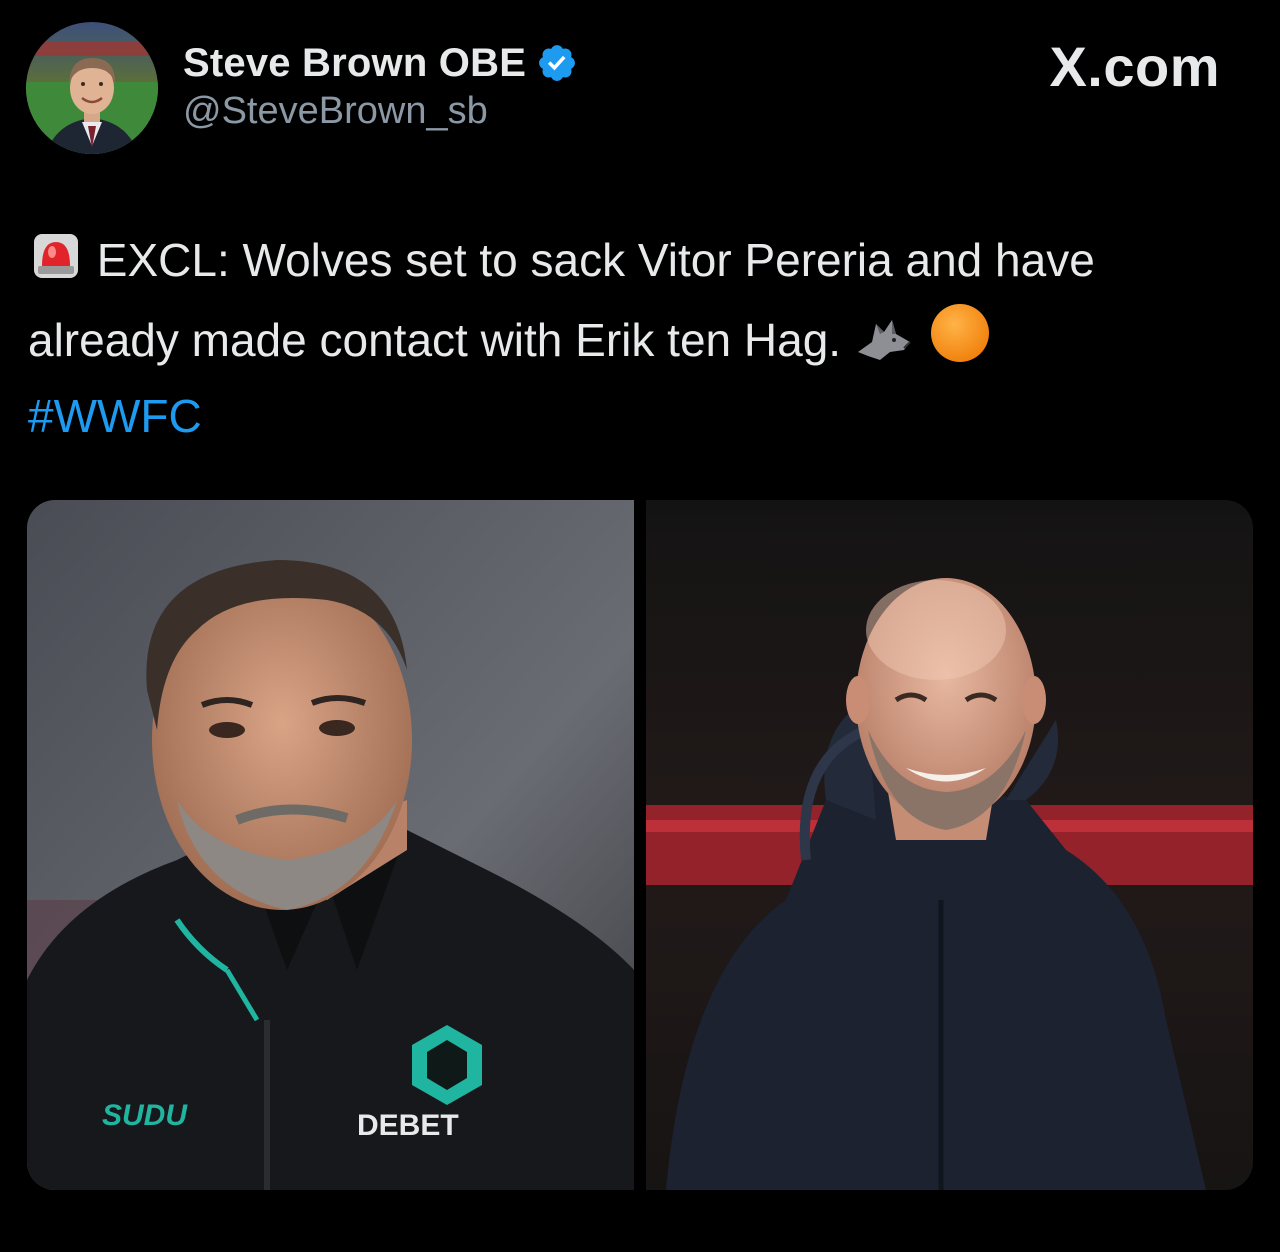  Describe the element at coordinates (380, 111) in the screenshot. I see `author-handle: @SteveBrown_sb` at that location.